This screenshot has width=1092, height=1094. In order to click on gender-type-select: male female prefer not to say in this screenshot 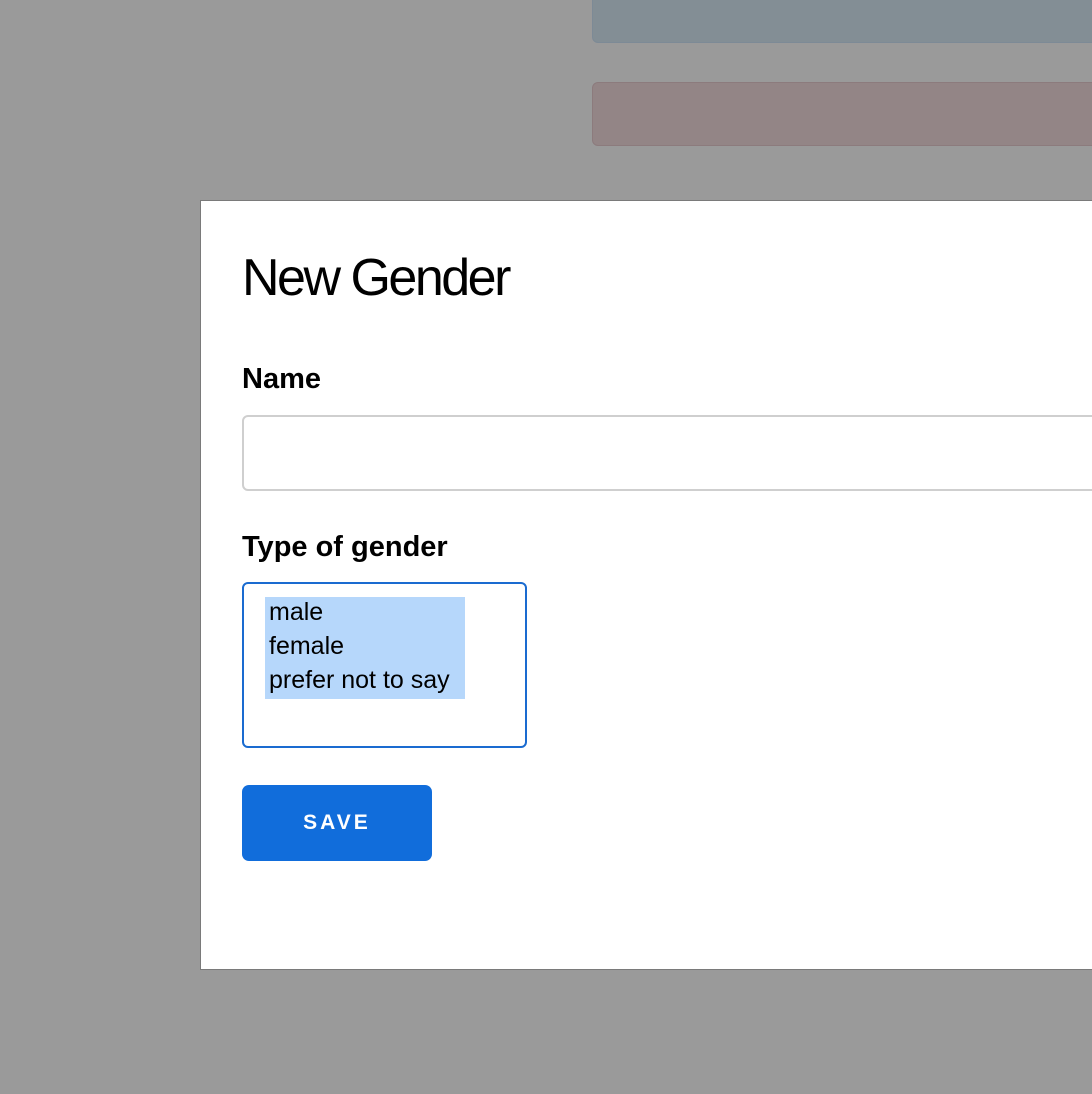, I will do `click(384, 665)`.